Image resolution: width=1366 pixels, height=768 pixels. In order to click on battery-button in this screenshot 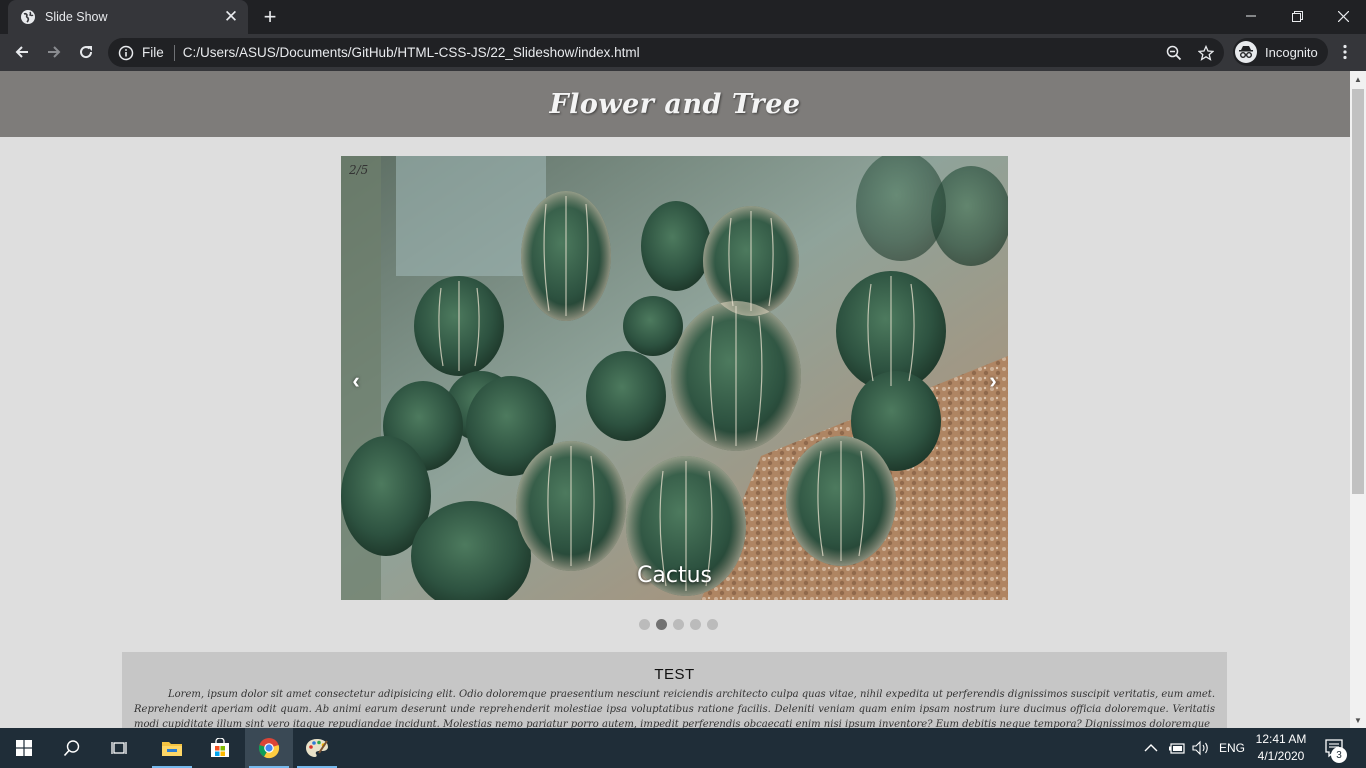, I will do `click(1177, 748)`.